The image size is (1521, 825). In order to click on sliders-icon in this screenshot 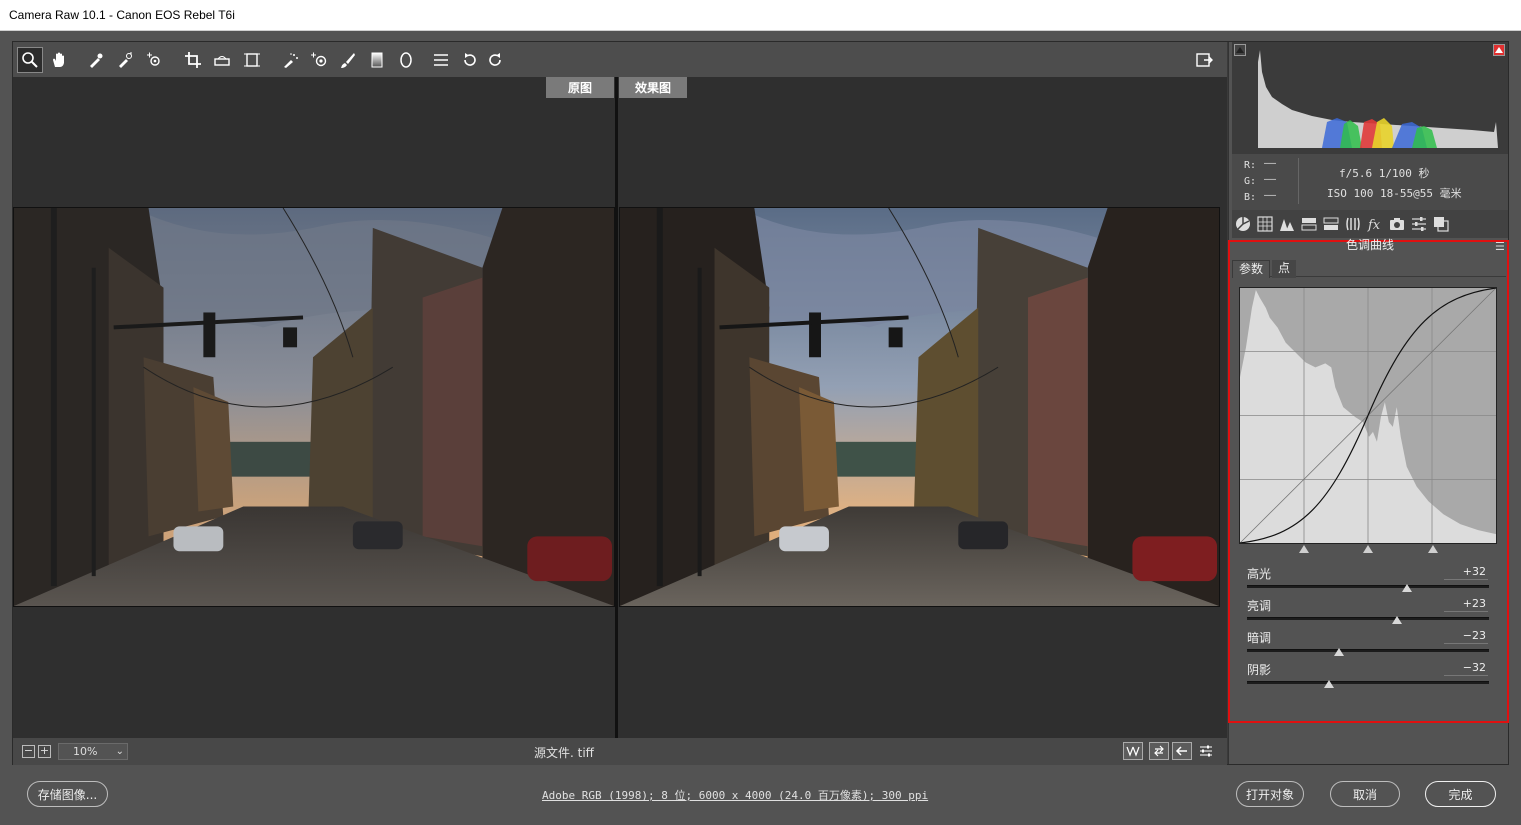, I will do `click(1206, 751)`.